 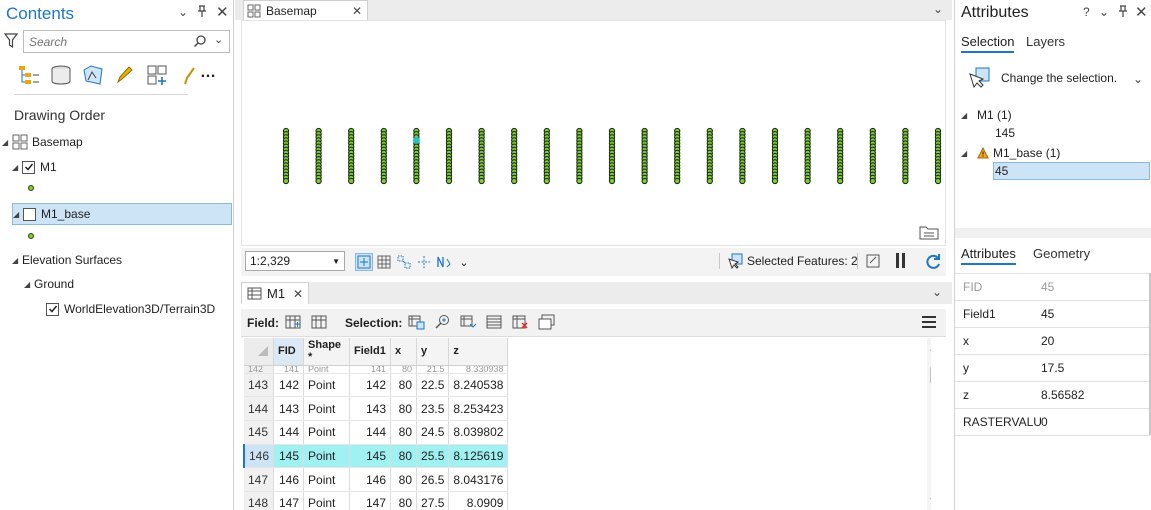 What do you see at coordinates (130, 309) in the screenshot?
I see `tree-item-terrain: WorldElevation3D/Terrain3D` at bounding box center [130, 309].